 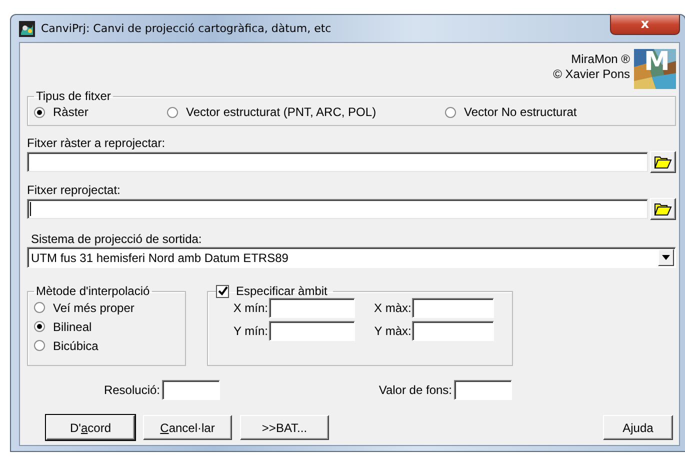 I want to click on field-label: X màx:, so click(x=392, y=308).